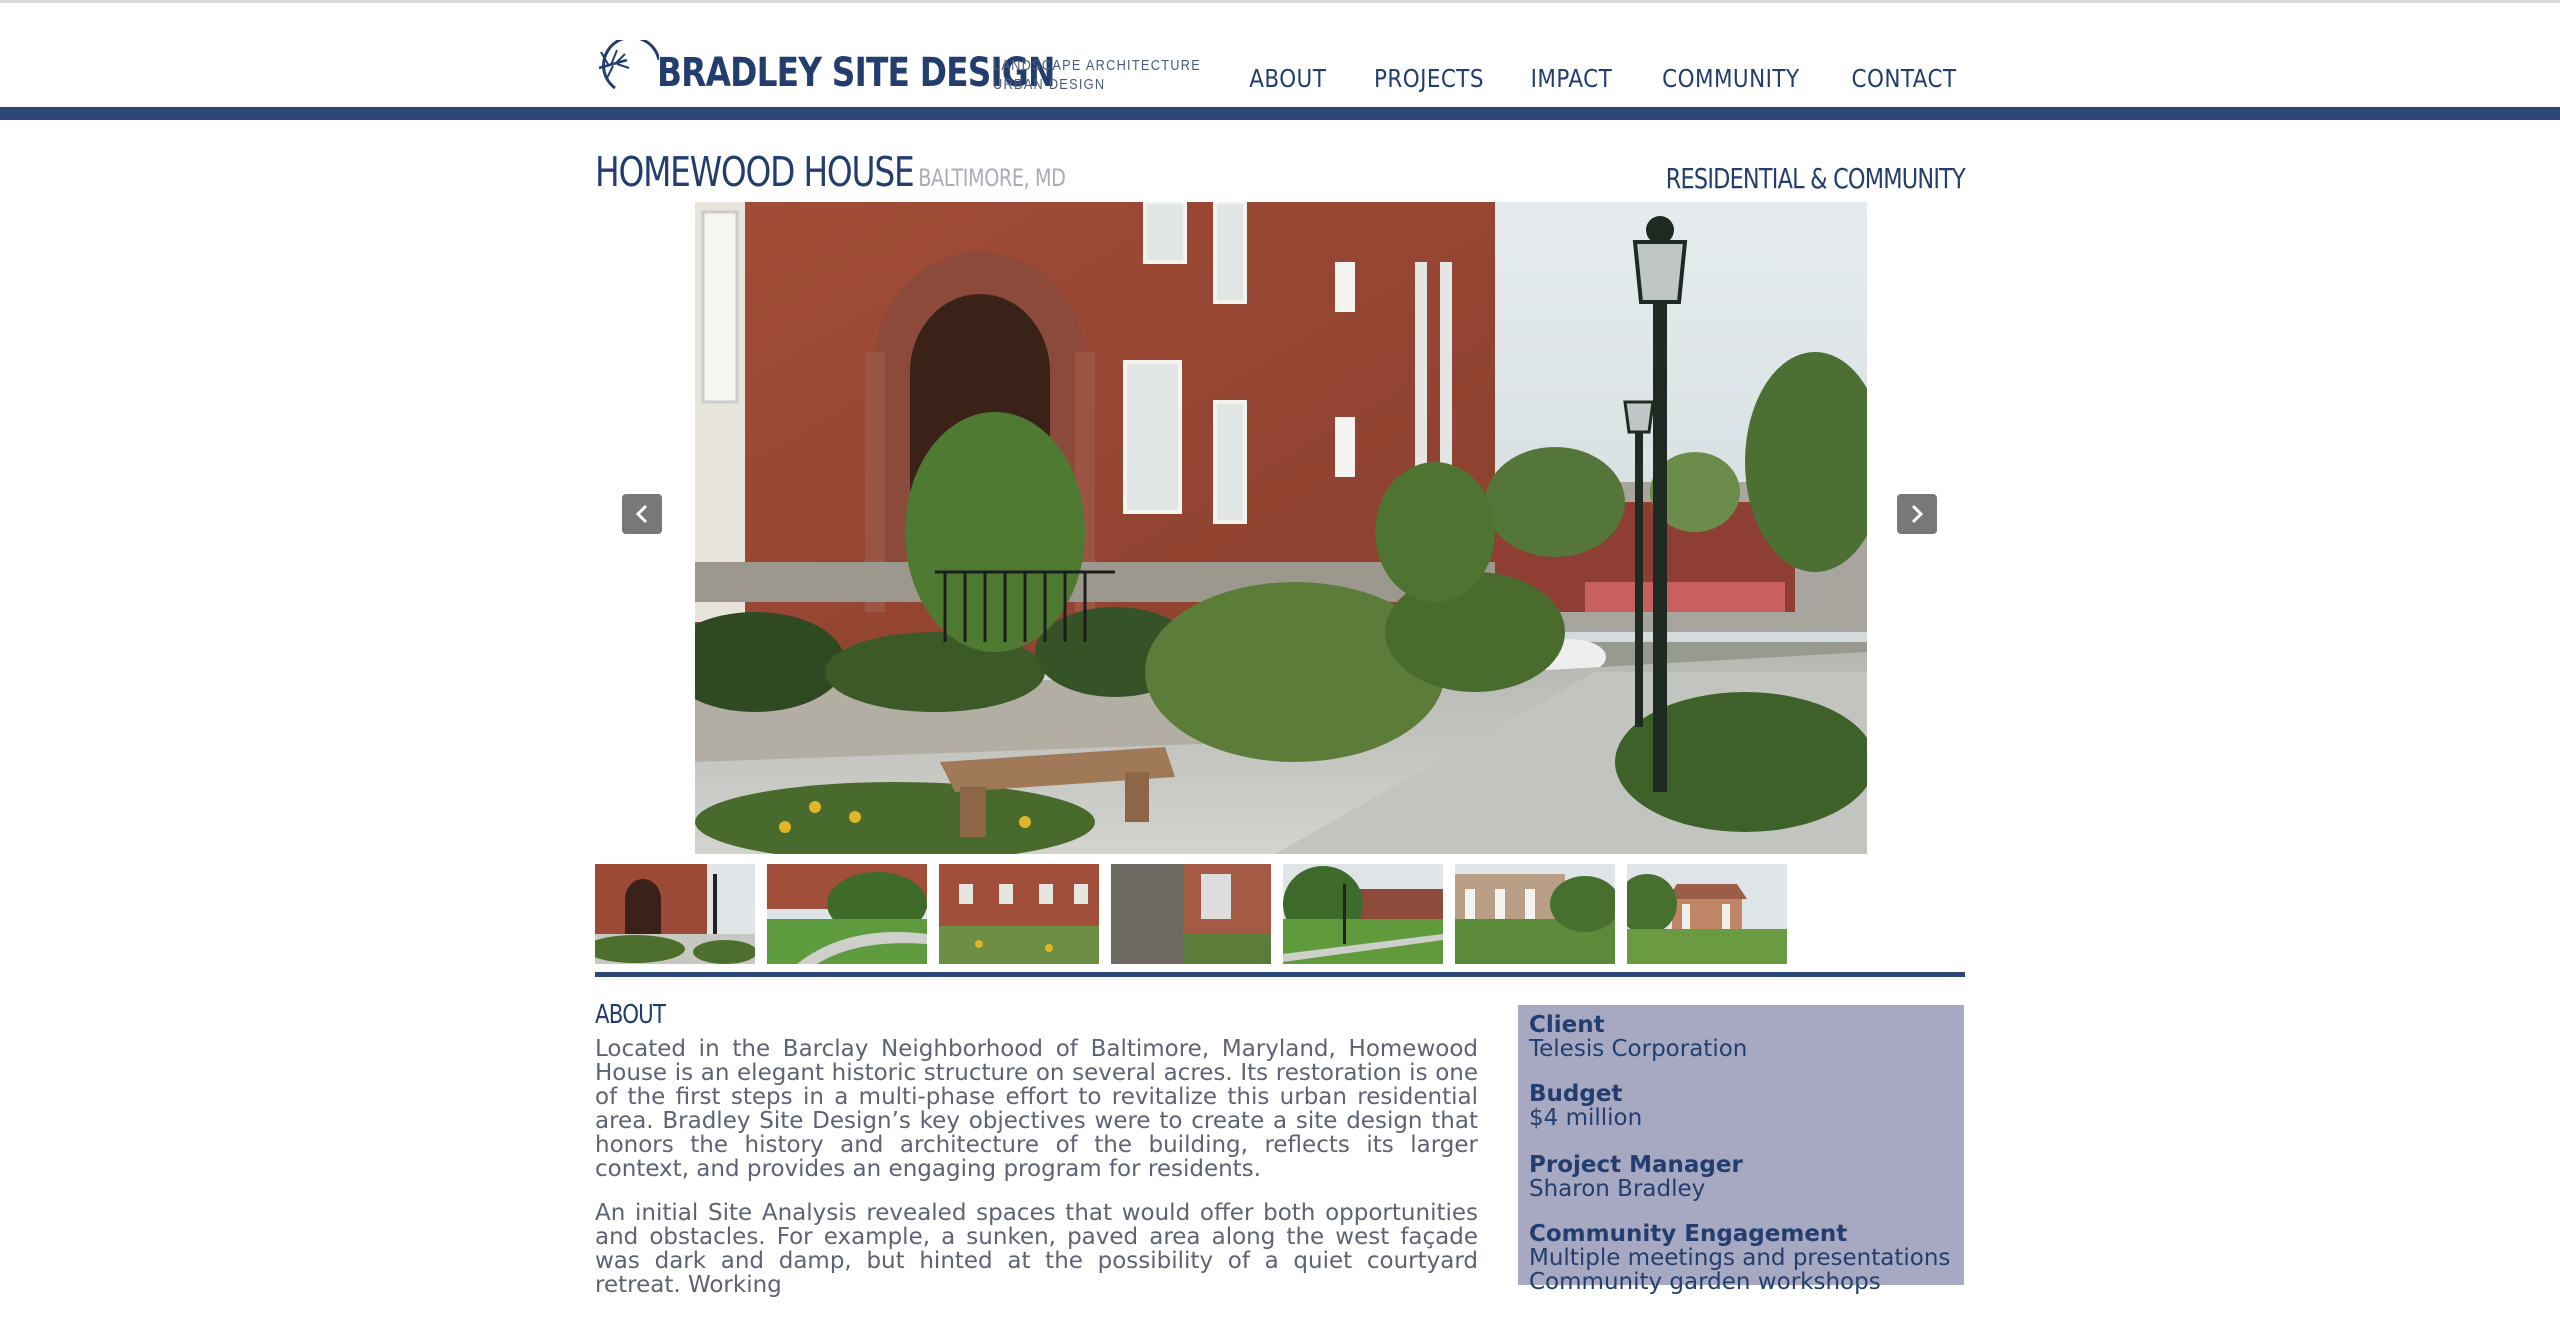 The height and width of the screenshot is (1317, 2560). What do you see at coordinates (1567, 1025) in the screenshot?
I see `detail-client-label: Client` at bounding box center [1567, 1025].